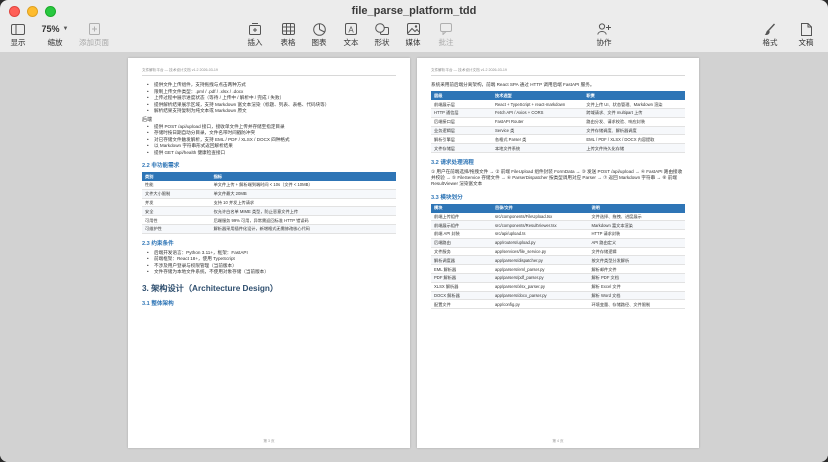  What do you see at coordinates (540, 234) in the screenshot?
I see `table-cell: src/api/upload.ts` at bounding box center [540, 234].